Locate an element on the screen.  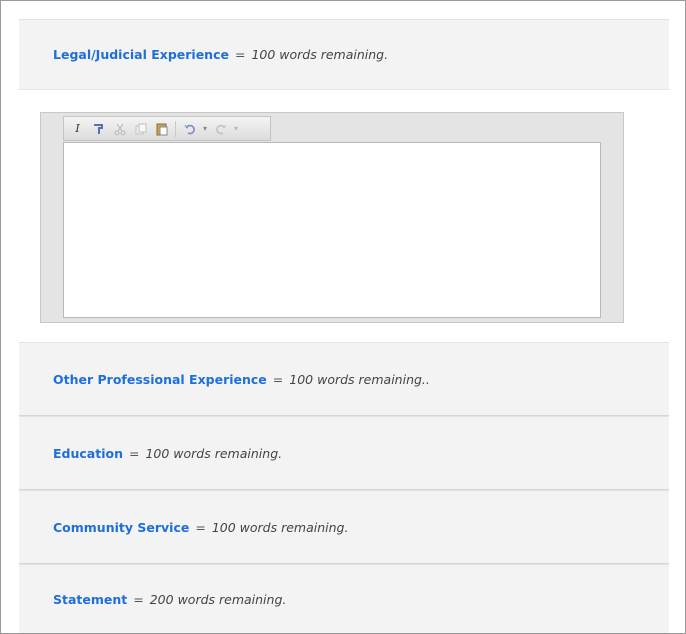
paste-icon is located at coordinates (161, 128).